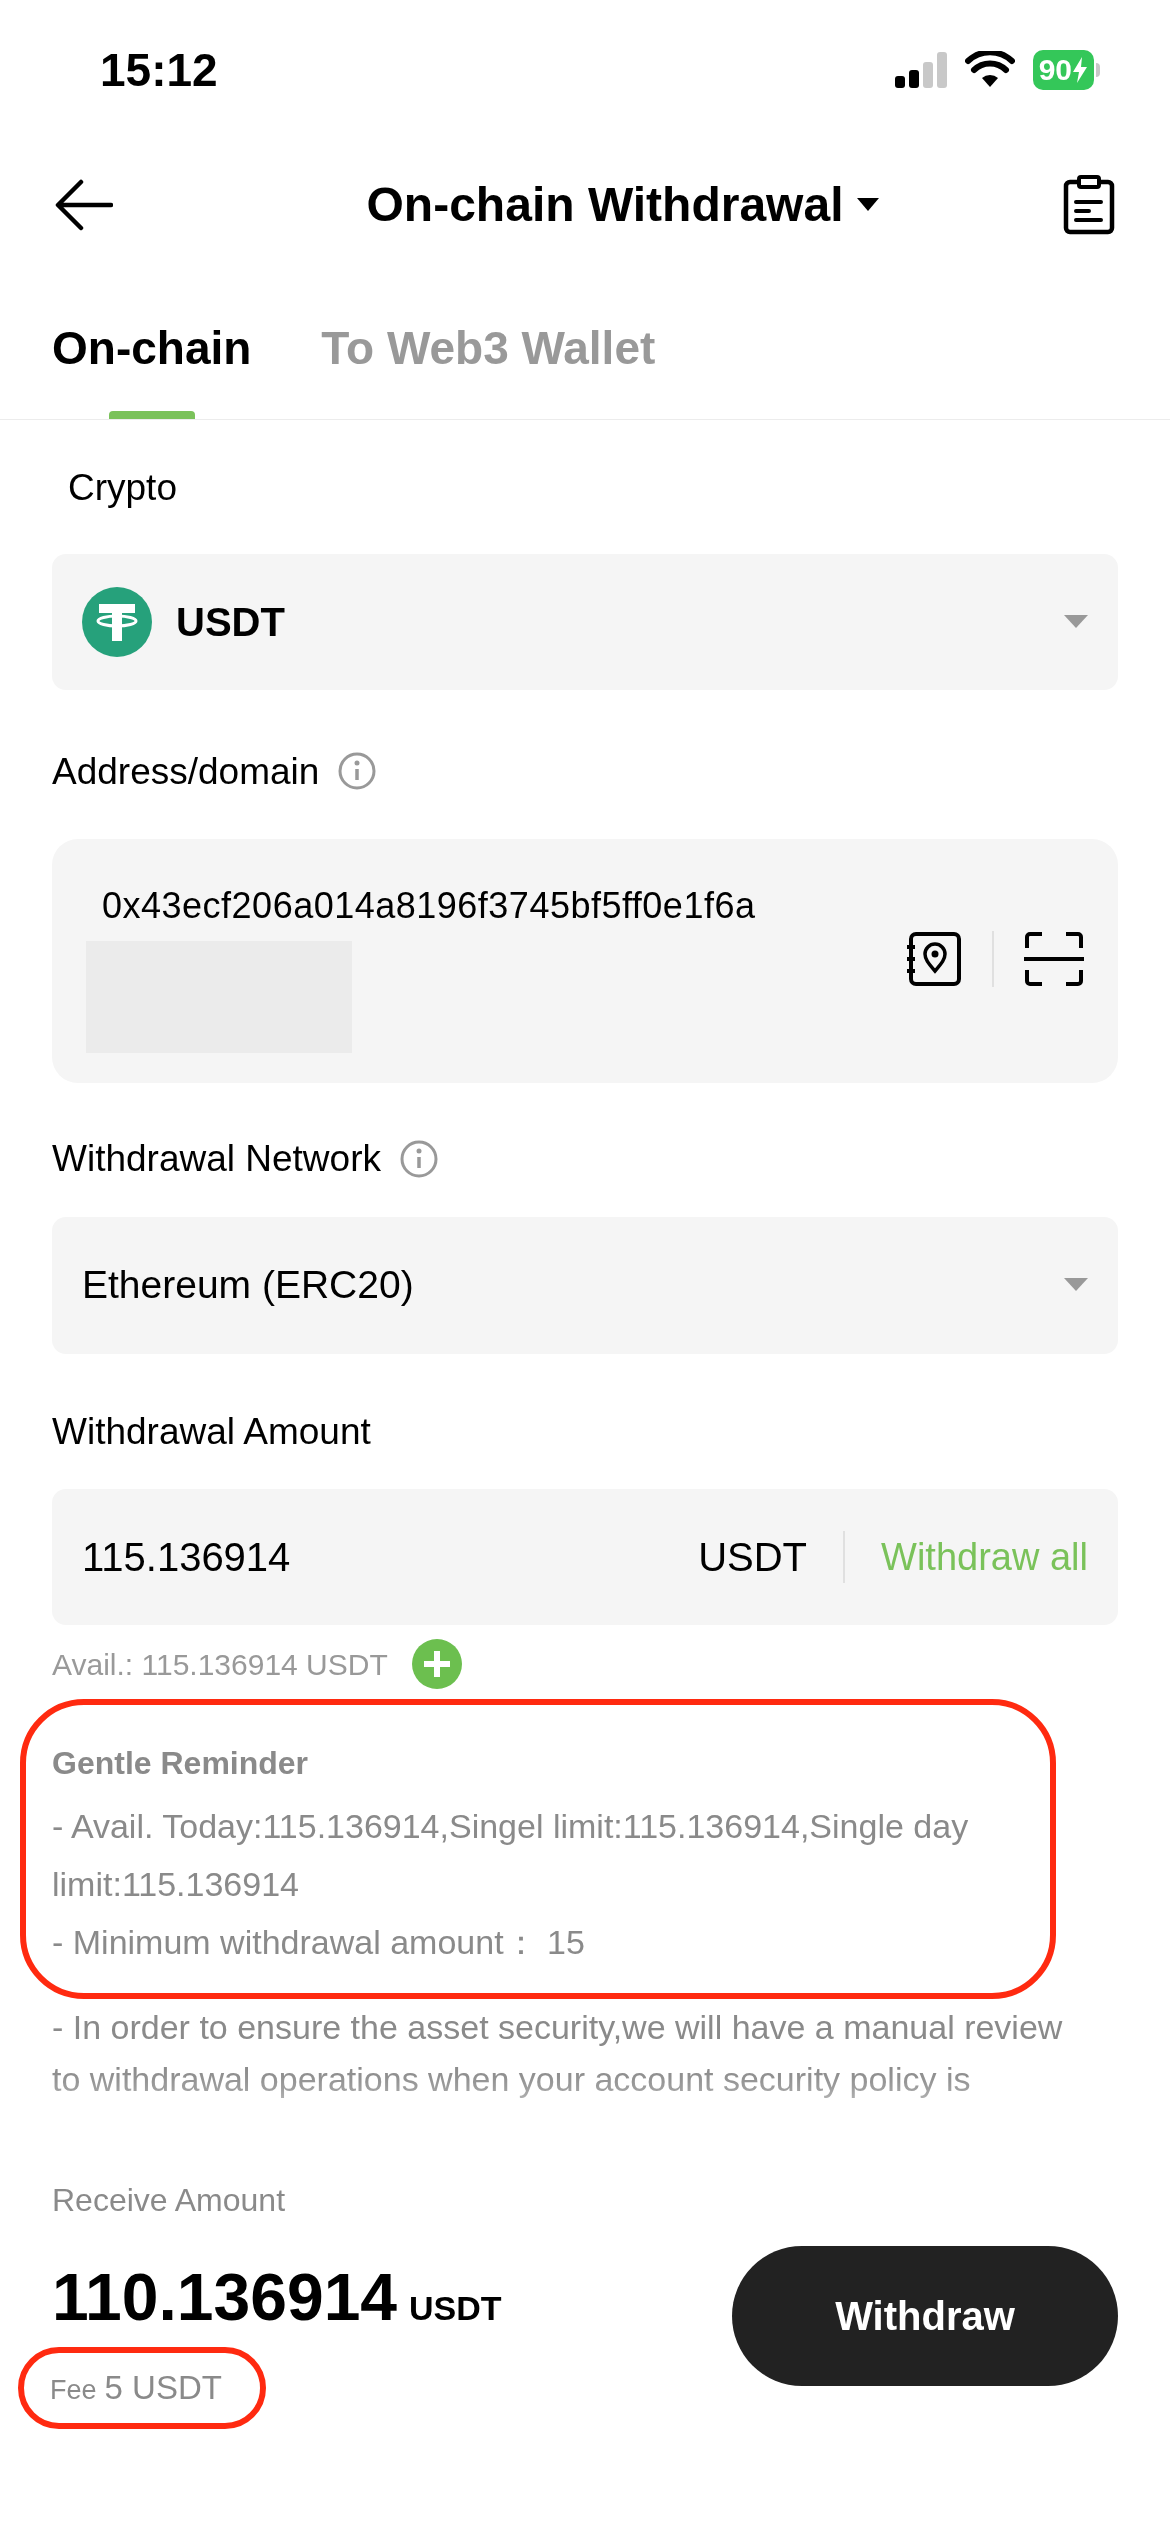  What do you see at coordinates (920, 70) in the screenshot?
I see `signal-icon` at bounding box center [920, 70].